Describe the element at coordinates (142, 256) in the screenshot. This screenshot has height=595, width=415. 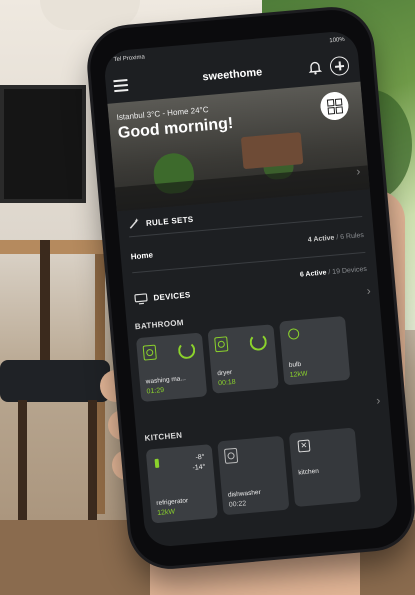
I see `rule-name: Home` at that location.